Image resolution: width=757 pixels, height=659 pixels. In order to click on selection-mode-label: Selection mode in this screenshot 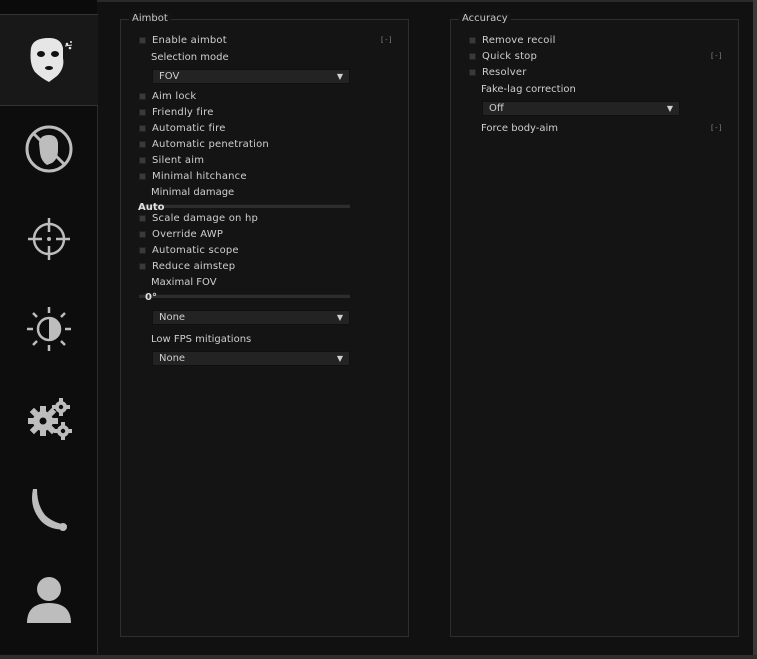, I will do `click(190, 57)`.